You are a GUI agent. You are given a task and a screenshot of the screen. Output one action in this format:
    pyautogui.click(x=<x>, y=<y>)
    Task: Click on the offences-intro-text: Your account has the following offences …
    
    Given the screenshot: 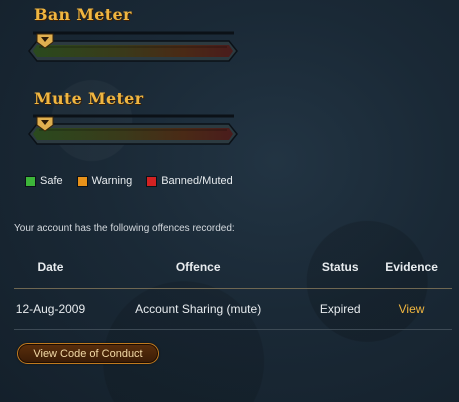 What is the action you would take?
    pyautogui.click(x=124, y=228)
    